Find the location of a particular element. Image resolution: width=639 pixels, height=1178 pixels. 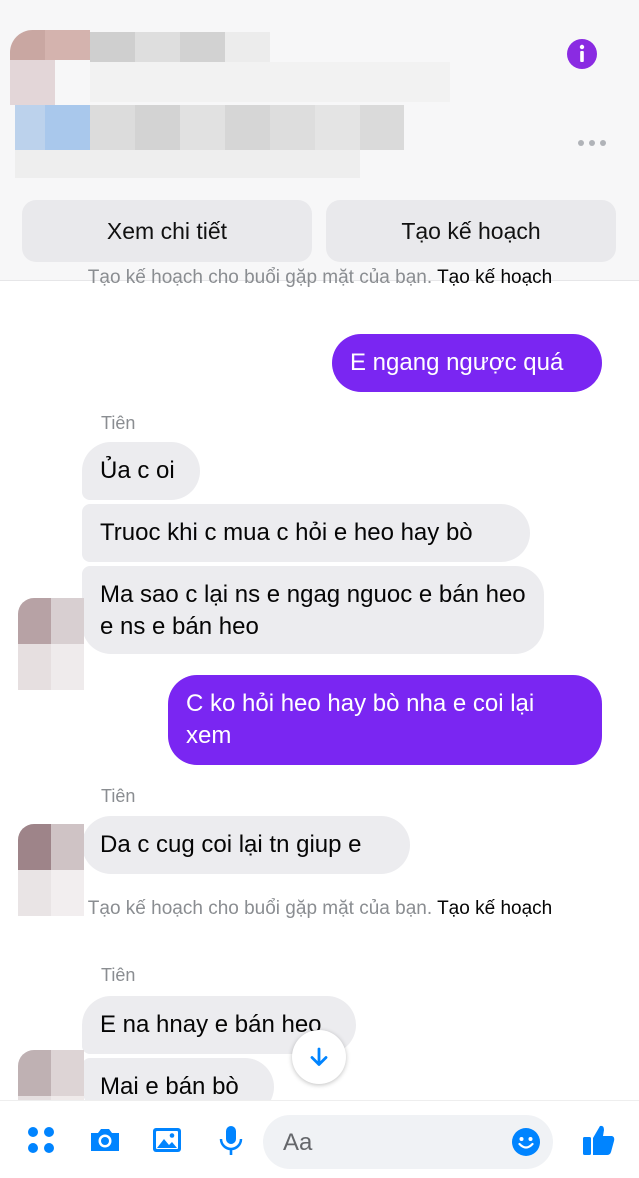

arrow-down-icon is located at coordinates (319, 1056).